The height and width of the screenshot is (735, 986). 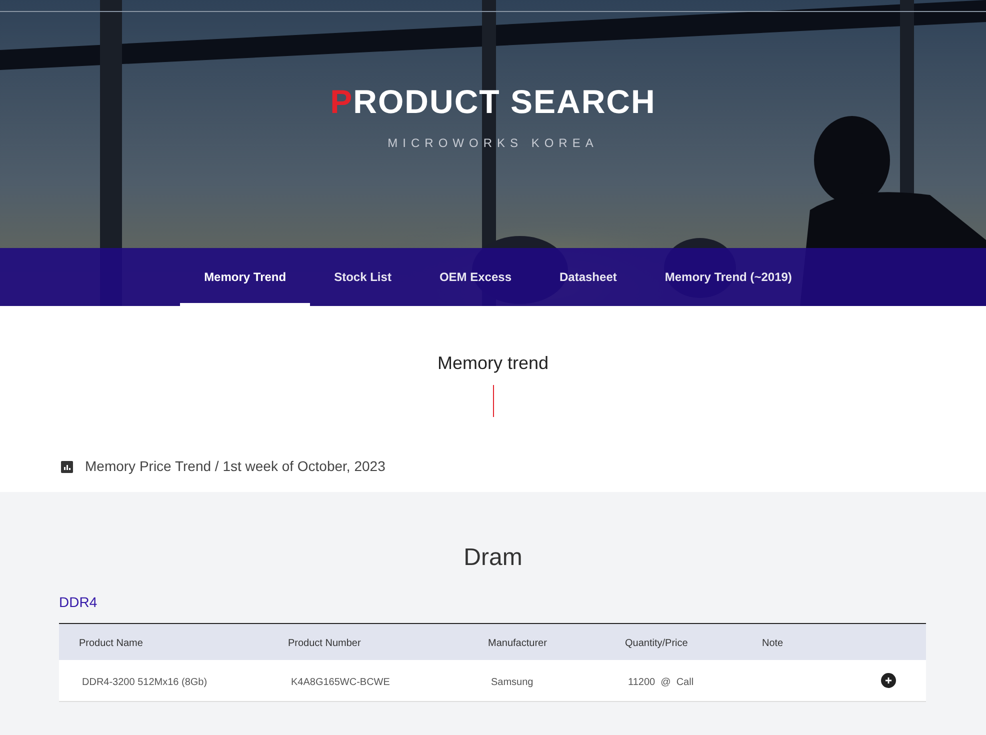 What do you see at coordinates (235, 466) in the screenshot?
I see `price-trend-caption: Memory Price Trend / 1st week of October, 2023` at bounding box center [235, 466].